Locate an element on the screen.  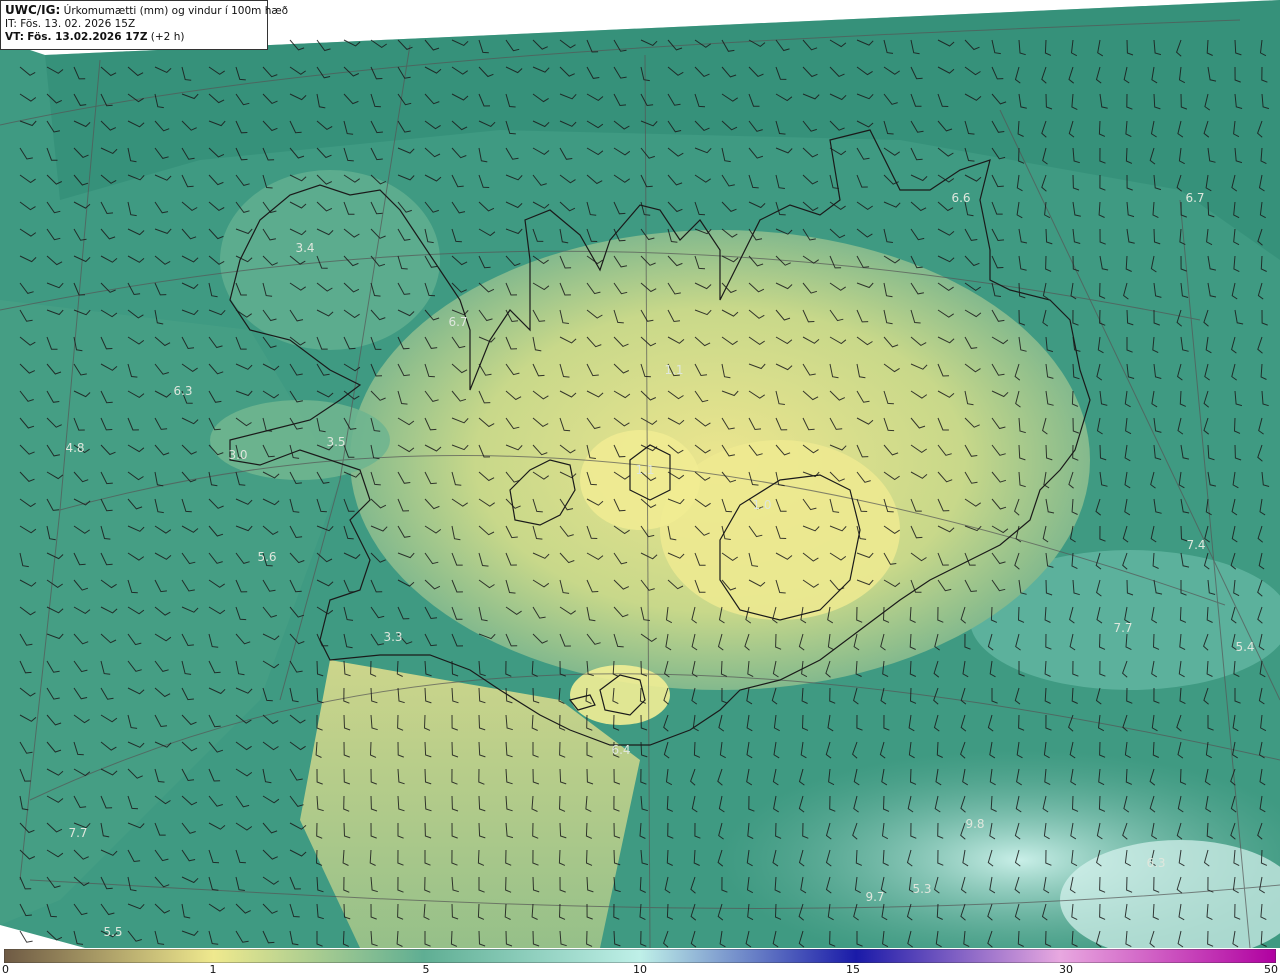
map-value-label: 9.7 is located at coordinates (875, 897).